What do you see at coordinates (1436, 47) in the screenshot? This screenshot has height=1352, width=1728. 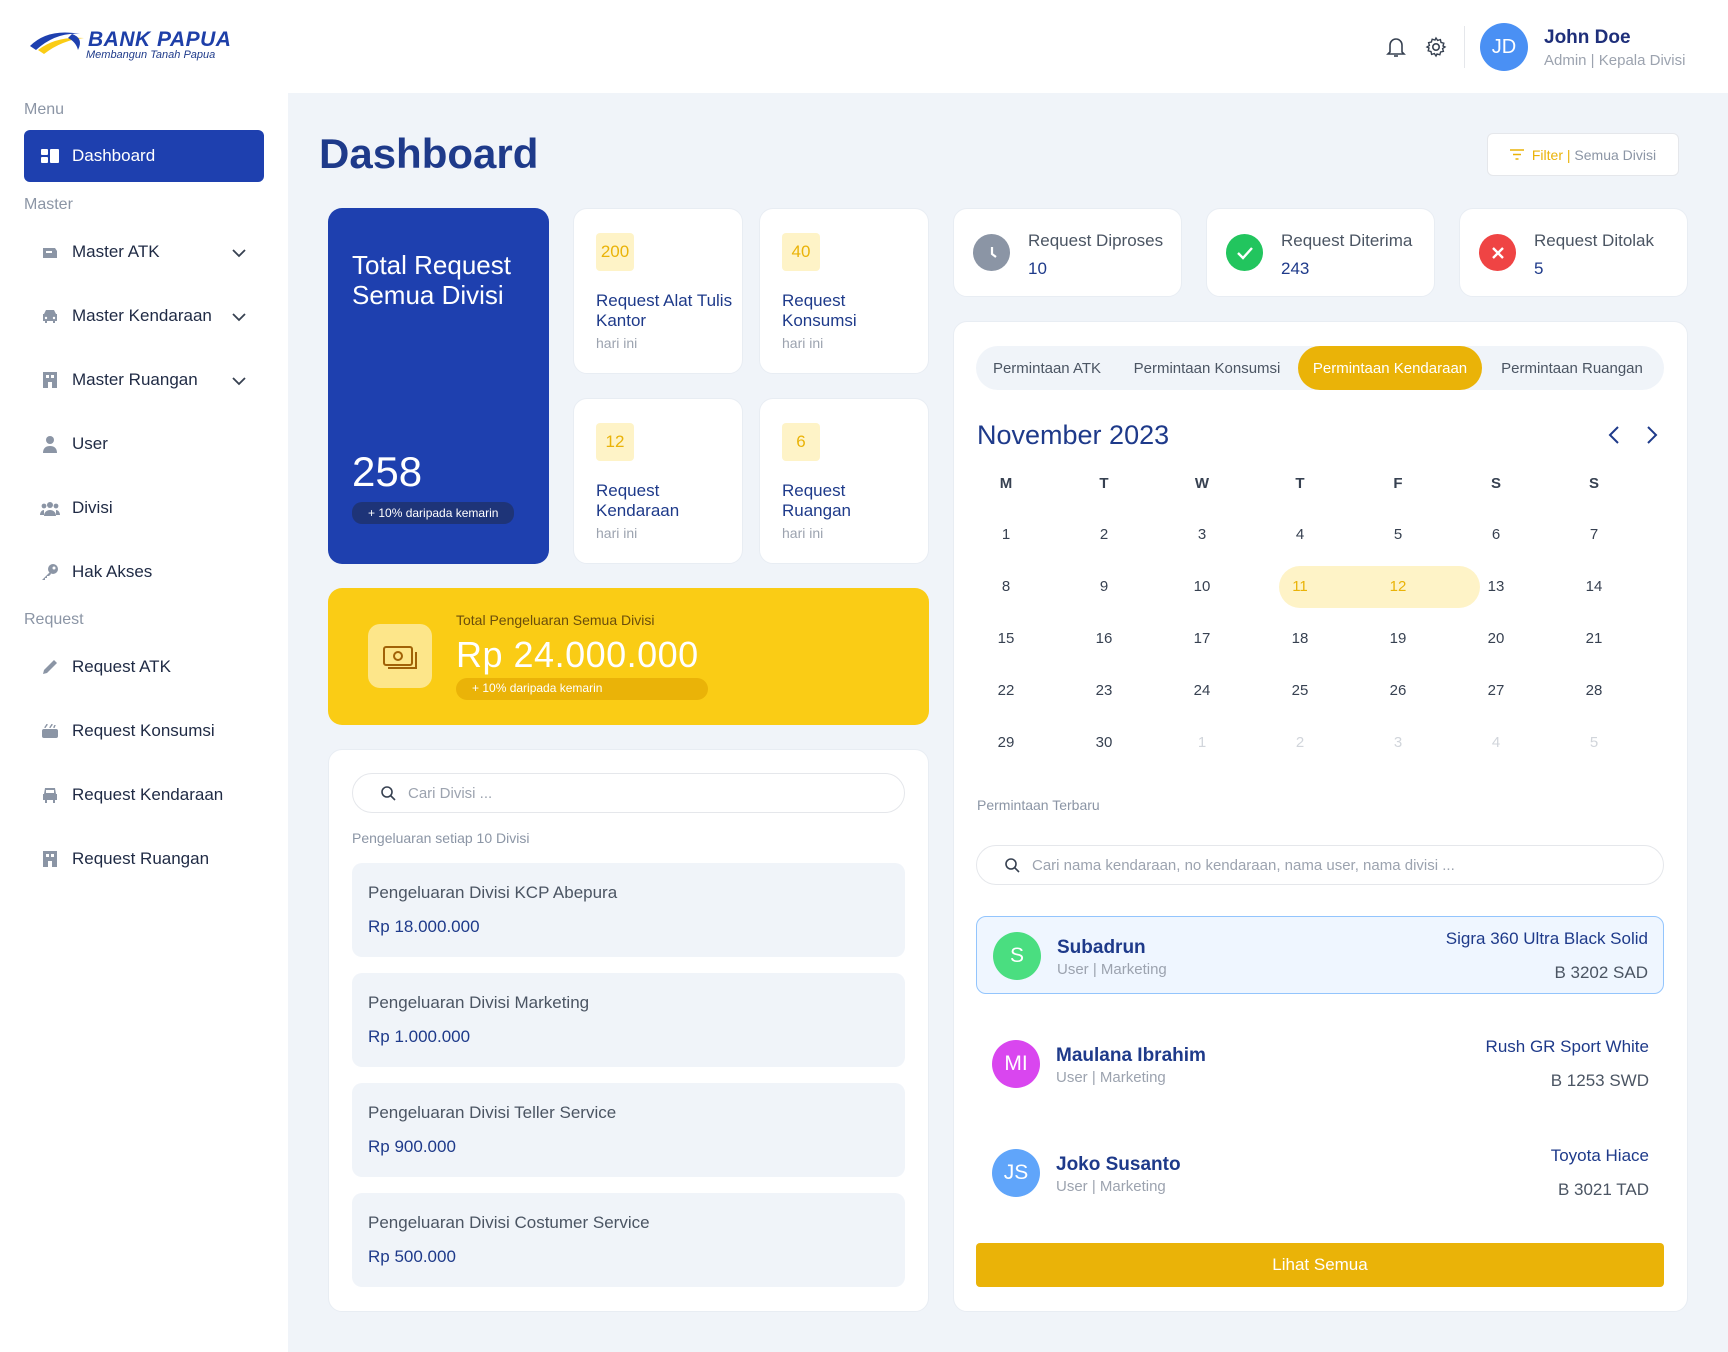 I see `gear-icon` at bounding box center [1436, 47].